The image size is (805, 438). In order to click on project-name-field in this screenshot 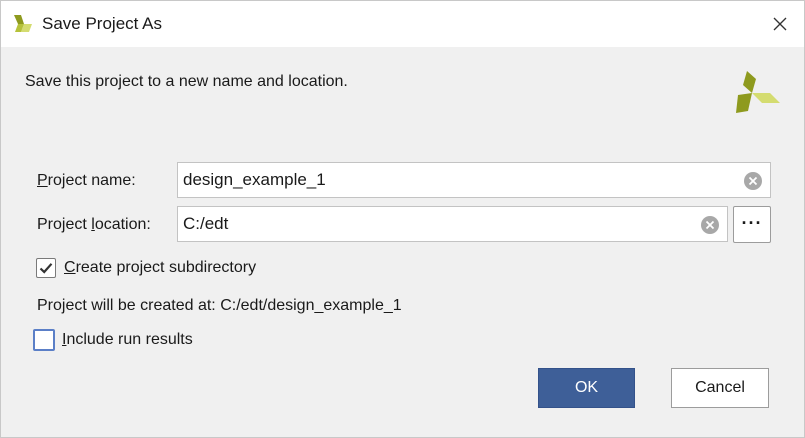, I will do `click(474, 180)`.